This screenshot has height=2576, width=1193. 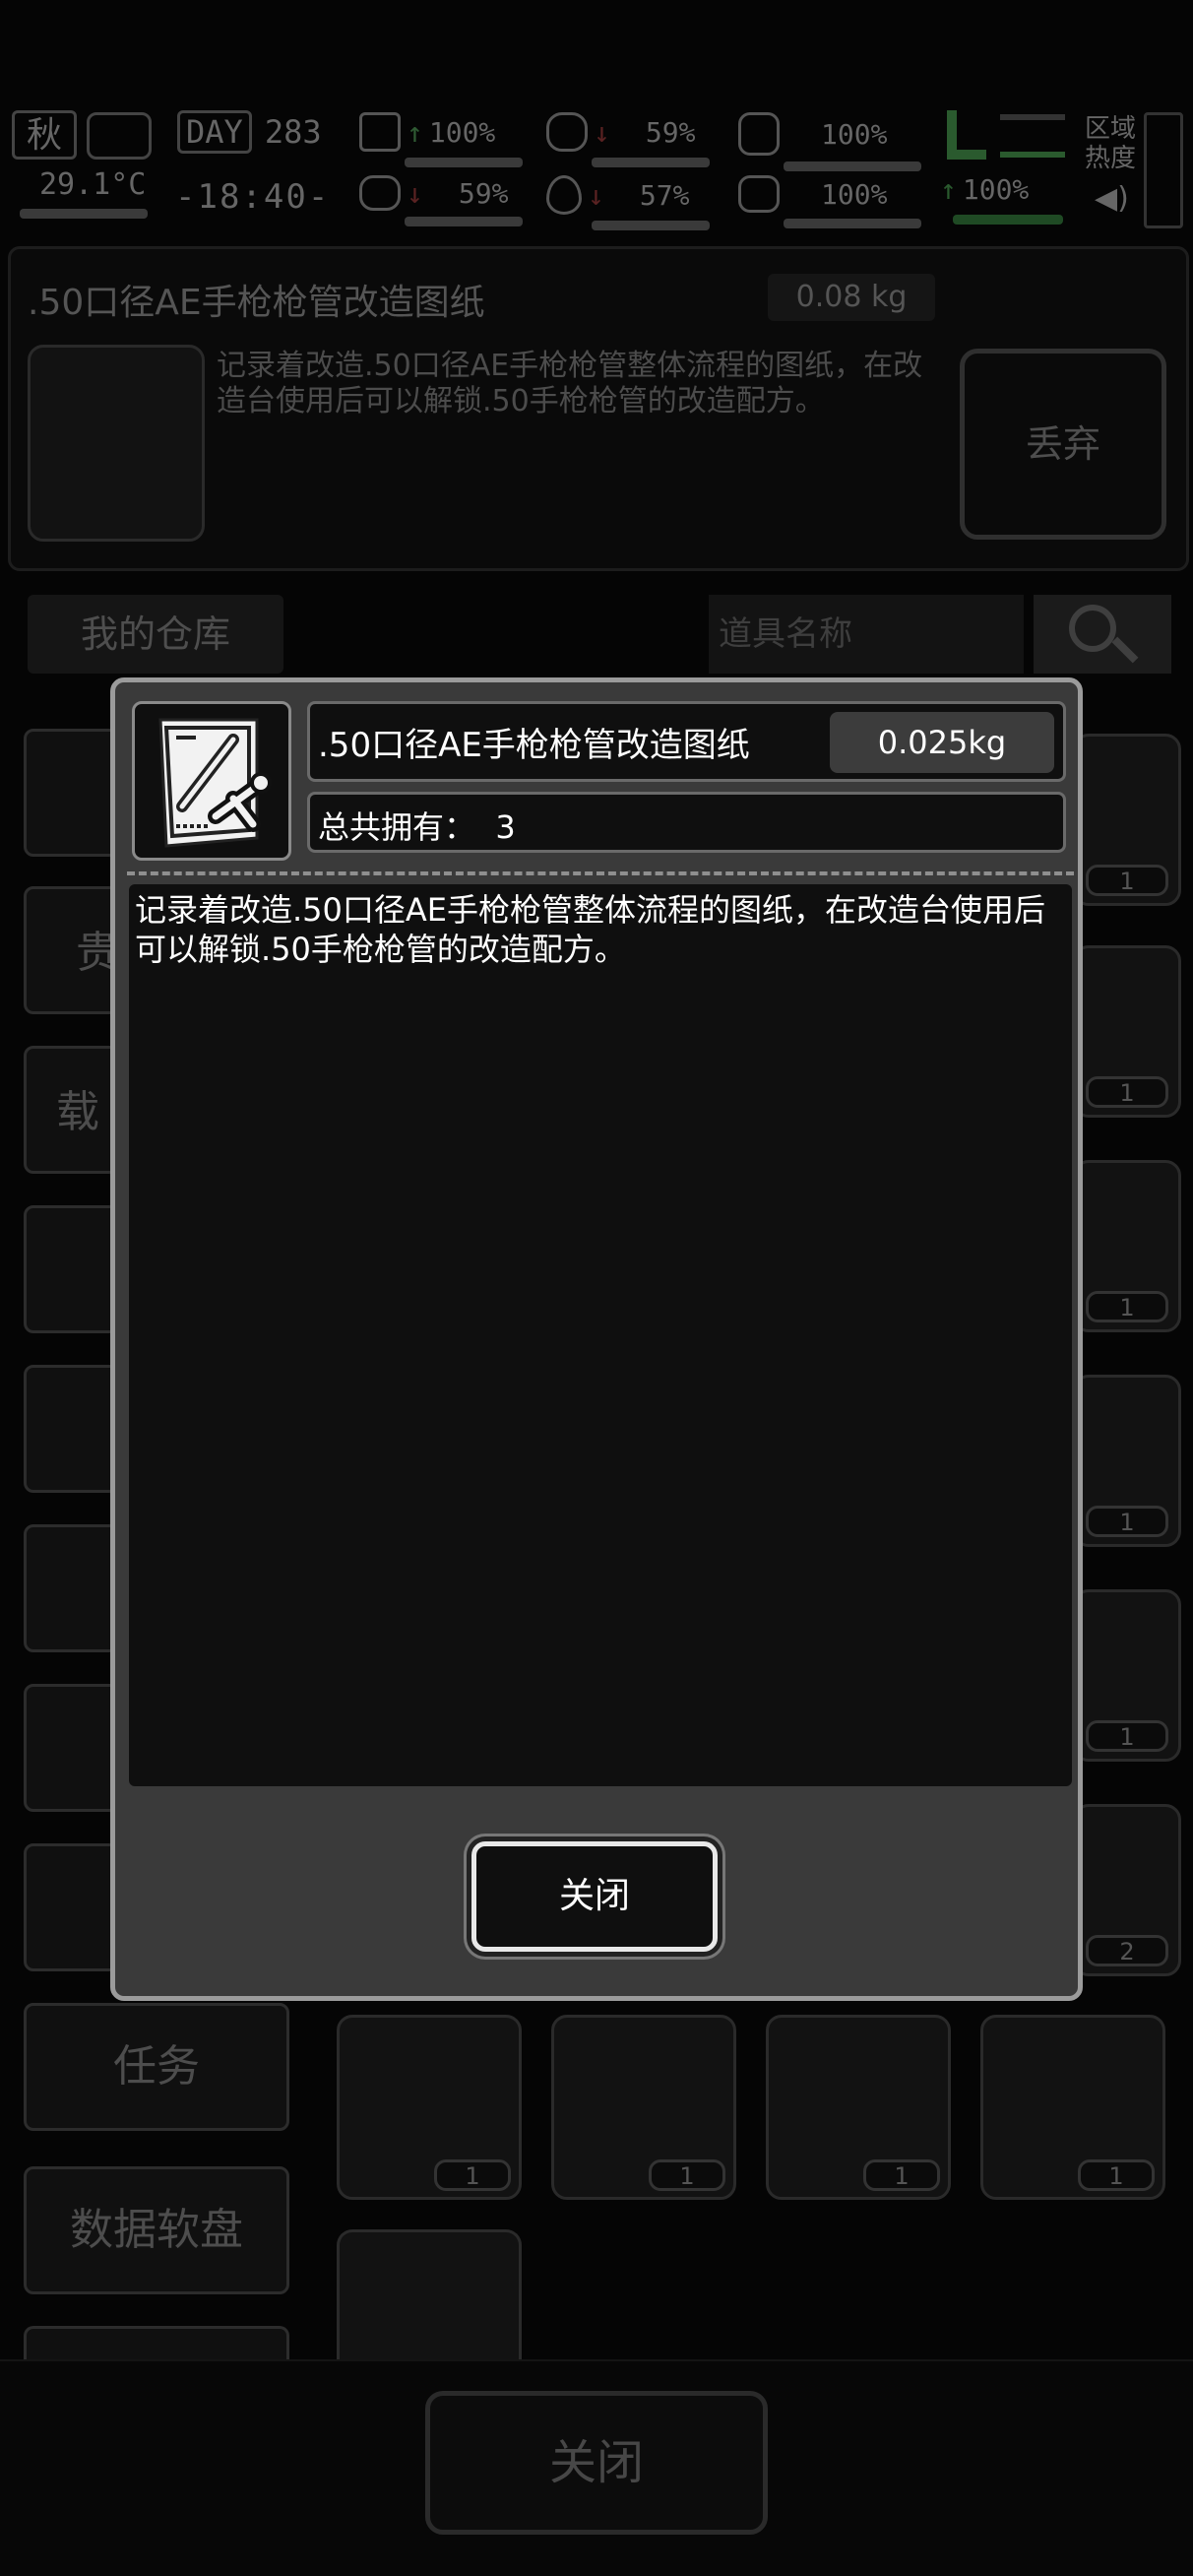 What do you see at coordinates (1111, 143) in the screenshot?
I see `zone-heat-label: 区域 热度` at bounding box center [1111, 143].